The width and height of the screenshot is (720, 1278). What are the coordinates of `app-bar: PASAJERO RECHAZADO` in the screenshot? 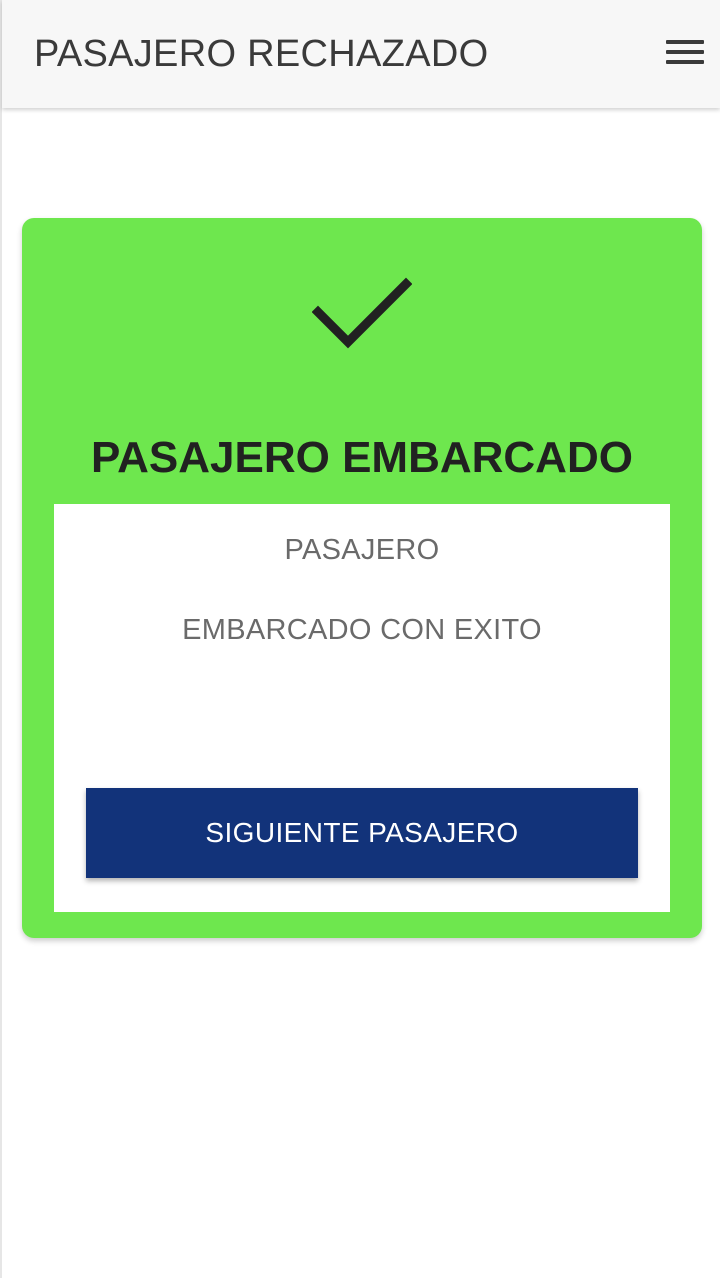 It's located at (361, 54).